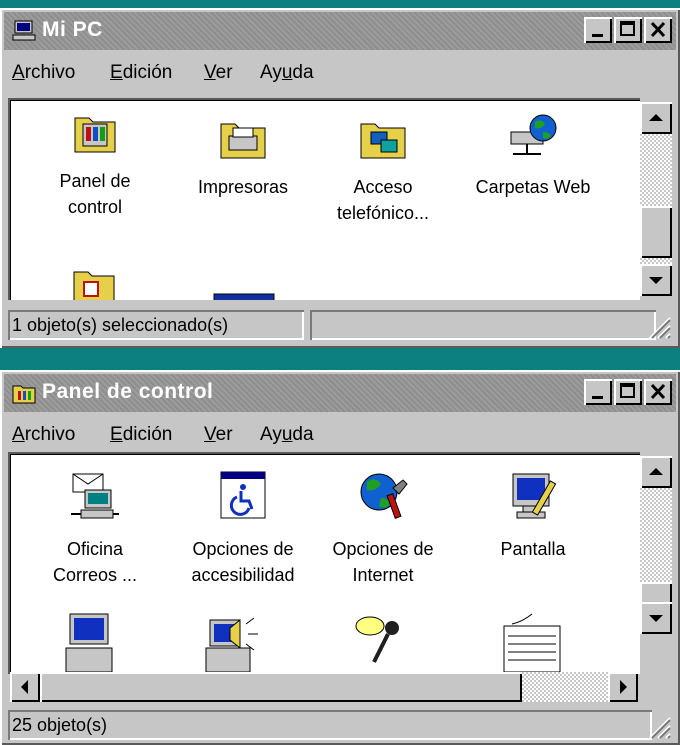 The height and width of the screenshot is (745, 680). I want to click on web-folders-icon, so click(533, 134).